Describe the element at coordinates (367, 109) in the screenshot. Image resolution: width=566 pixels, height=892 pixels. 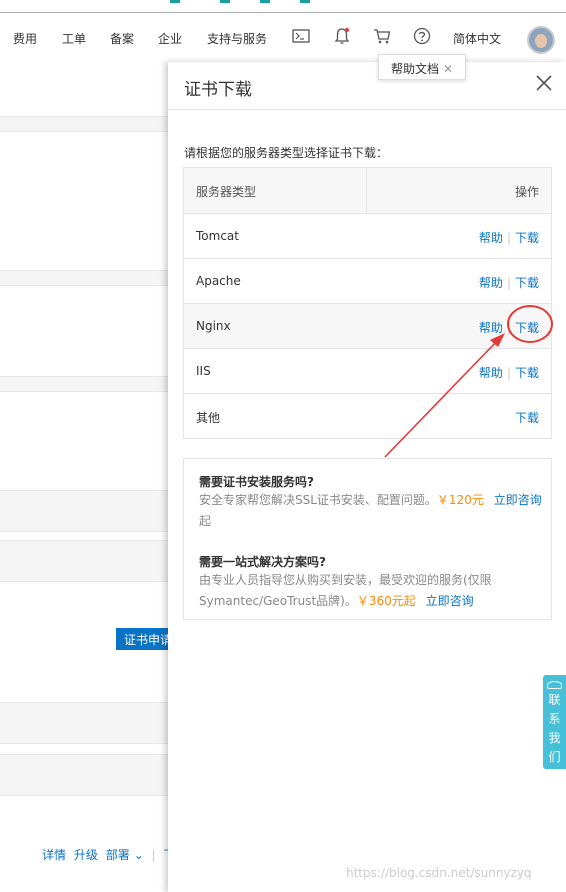
I see `divider` at that location.